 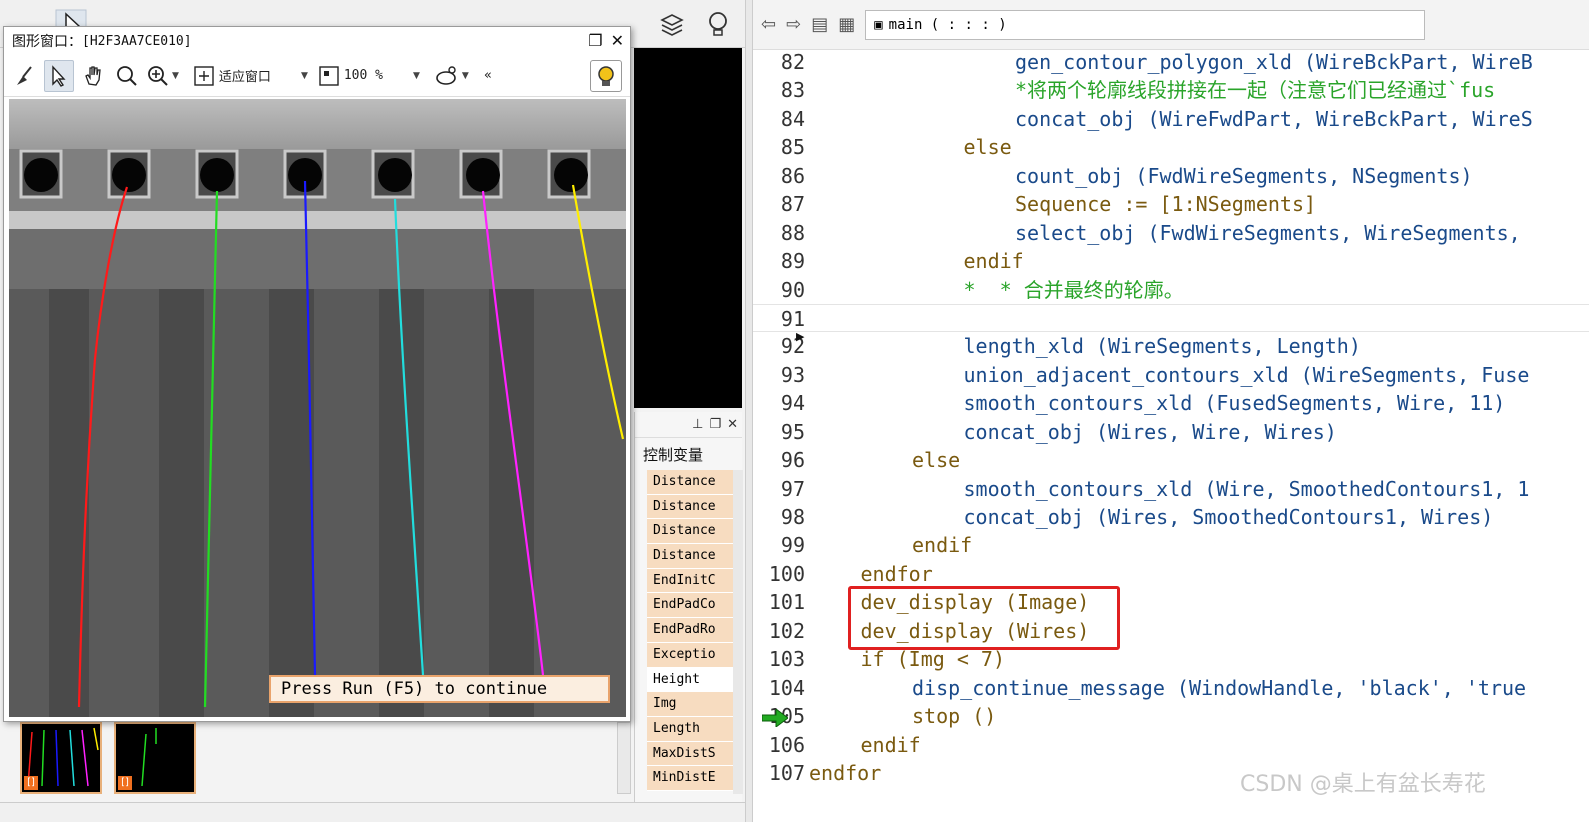 What do you see at coordinates (363, 75) in the screenshot?
I see `zoom-level-value: 100 %` at bounding box center [363, 75].